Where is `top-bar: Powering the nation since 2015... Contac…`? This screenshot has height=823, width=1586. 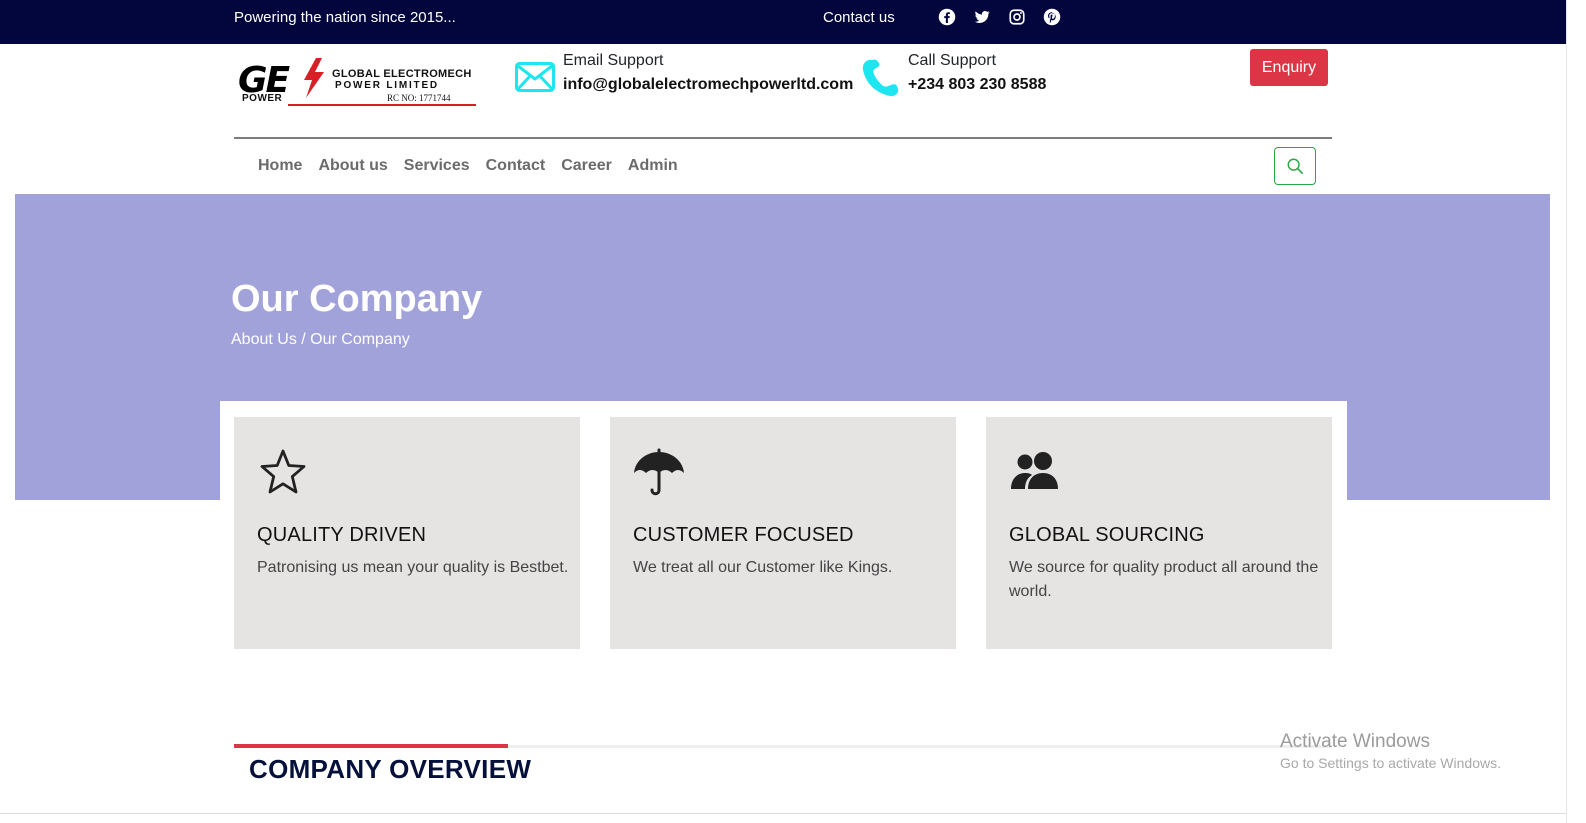 top-bar: Powering the nation since 2015... Contac… is located at coordinates (783, 22).